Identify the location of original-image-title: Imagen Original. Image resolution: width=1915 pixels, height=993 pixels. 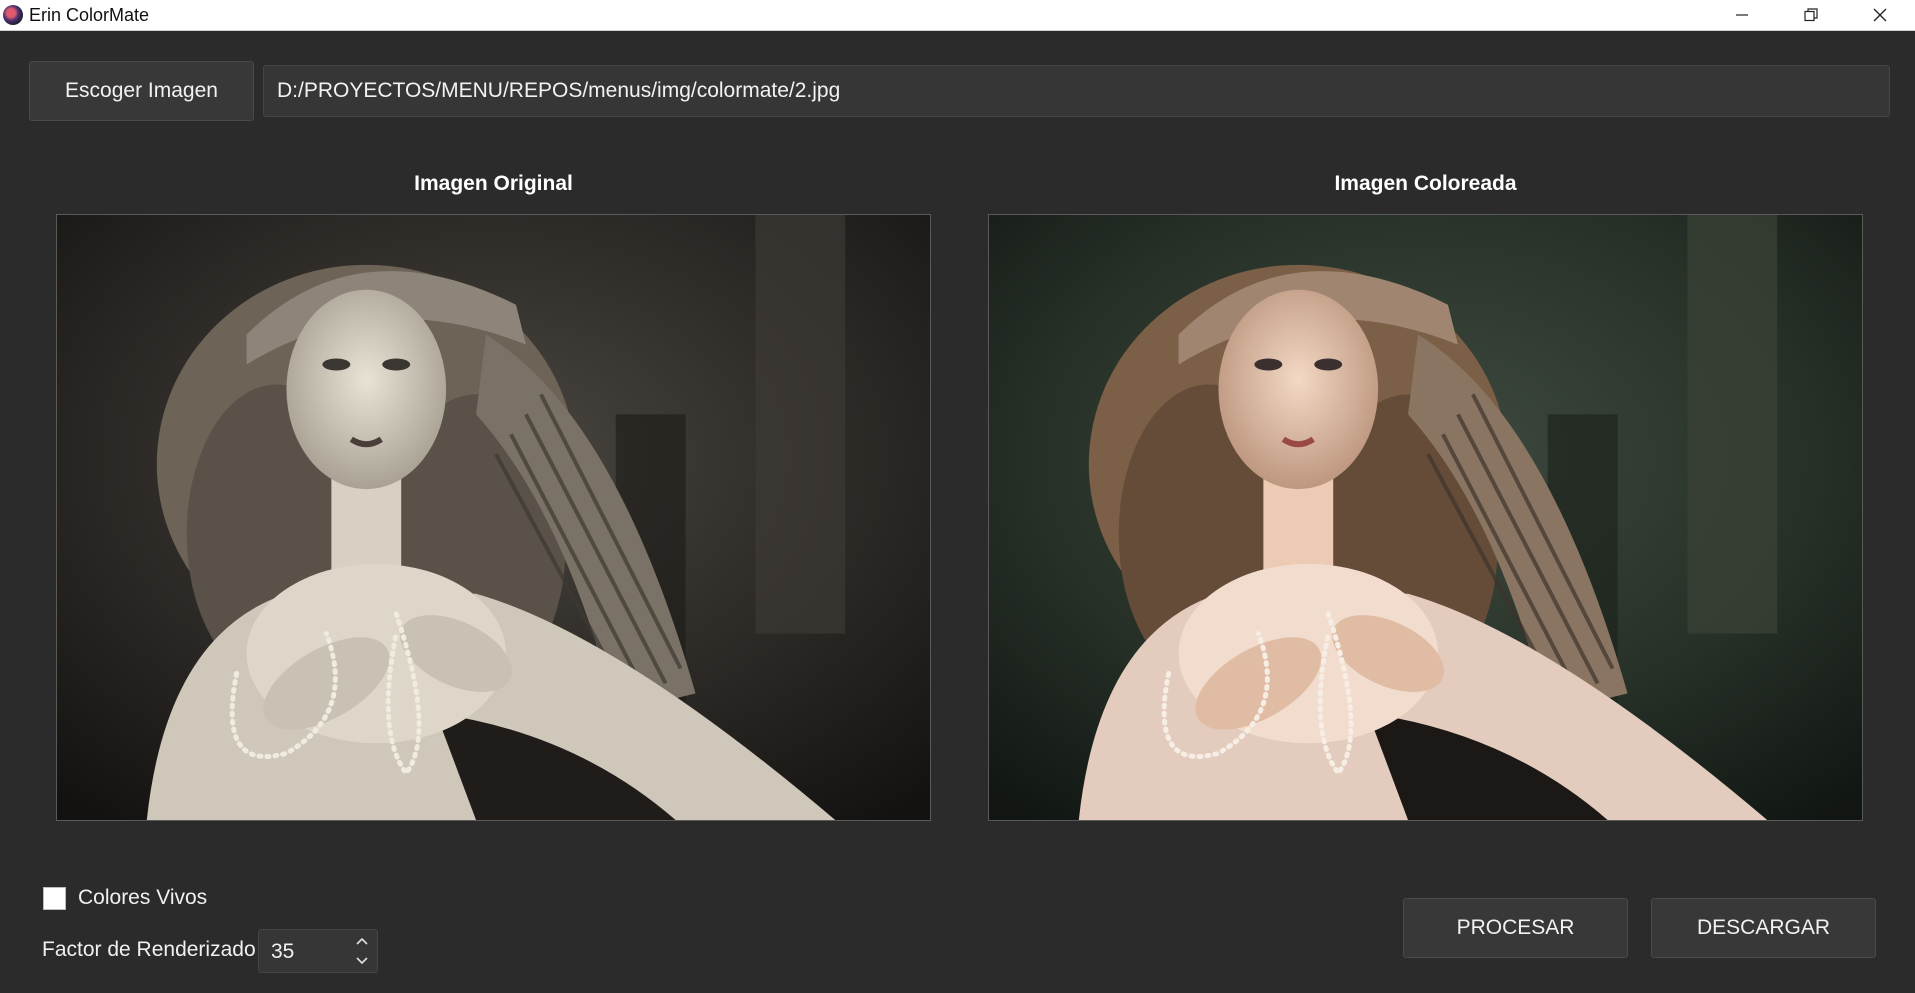
(493, 183).